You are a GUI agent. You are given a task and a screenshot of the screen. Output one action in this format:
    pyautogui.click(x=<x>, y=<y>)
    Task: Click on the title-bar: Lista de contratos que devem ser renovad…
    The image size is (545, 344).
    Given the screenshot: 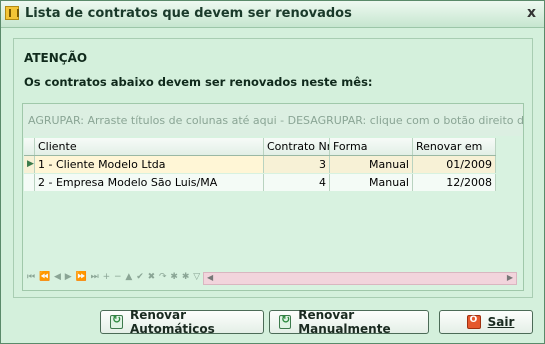 What is the action you would take?
    pyautogui.click(x=272, y=14)
    